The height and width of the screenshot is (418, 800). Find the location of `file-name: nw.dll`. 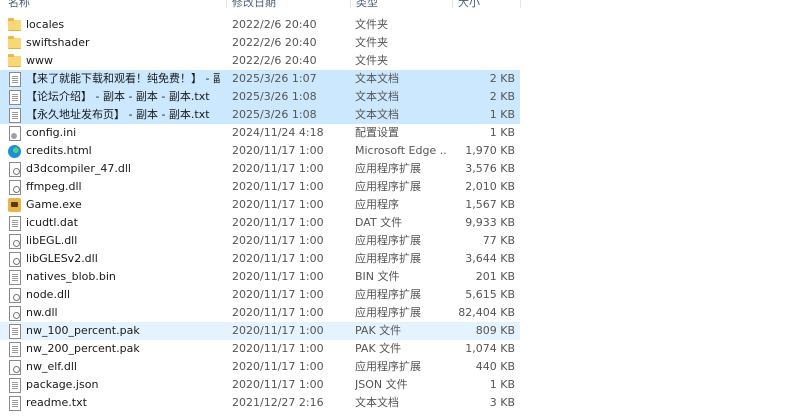

file-name: nw.dll is located at coordinates (42, 312).